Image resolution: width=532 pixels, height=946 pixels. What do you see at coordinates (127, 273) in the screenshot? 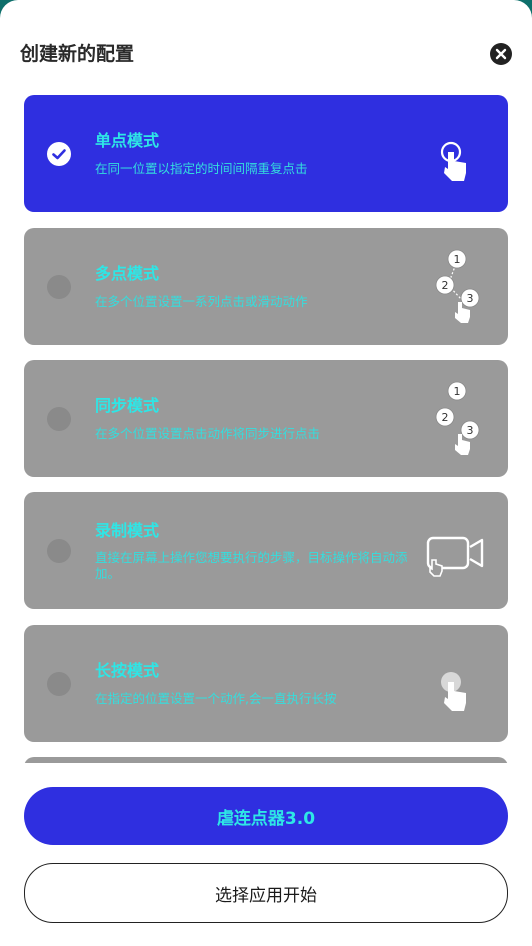
I see `mode-title: 多点模式` at bounding box center [127, 273].